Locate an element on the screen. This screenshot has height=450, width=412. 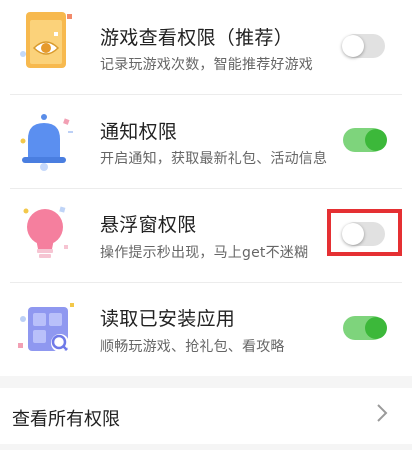
view-all-label: 查看所有权限 is located at coordinates (66, 419).